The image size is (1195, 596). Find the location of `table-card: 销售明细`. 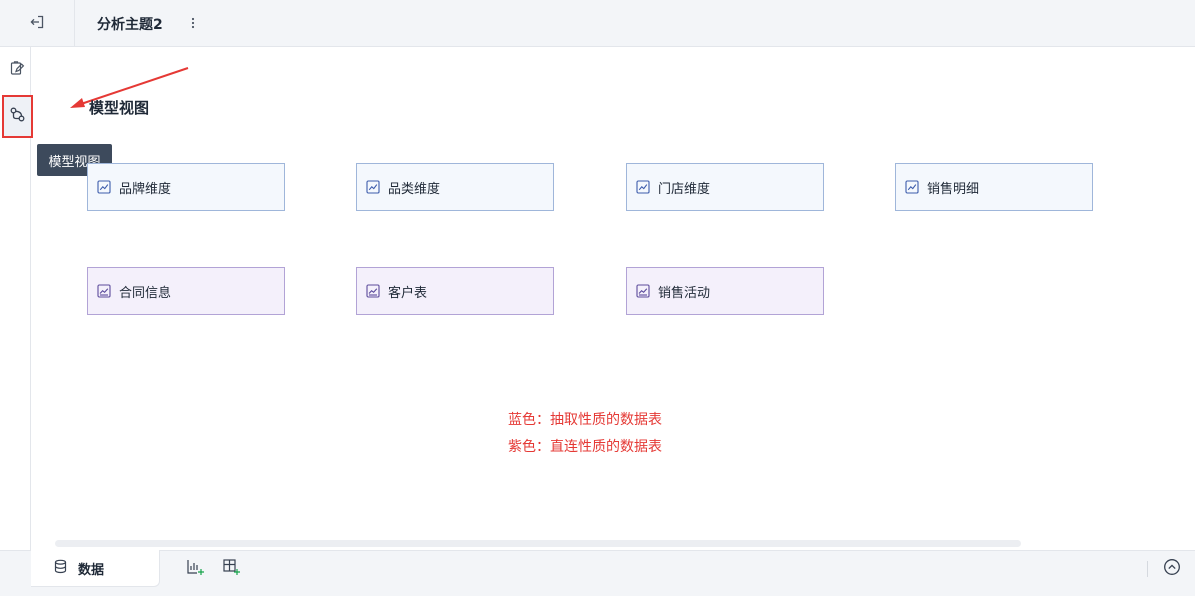

table-card: 销售明细 is located at coordinates (994, 187).